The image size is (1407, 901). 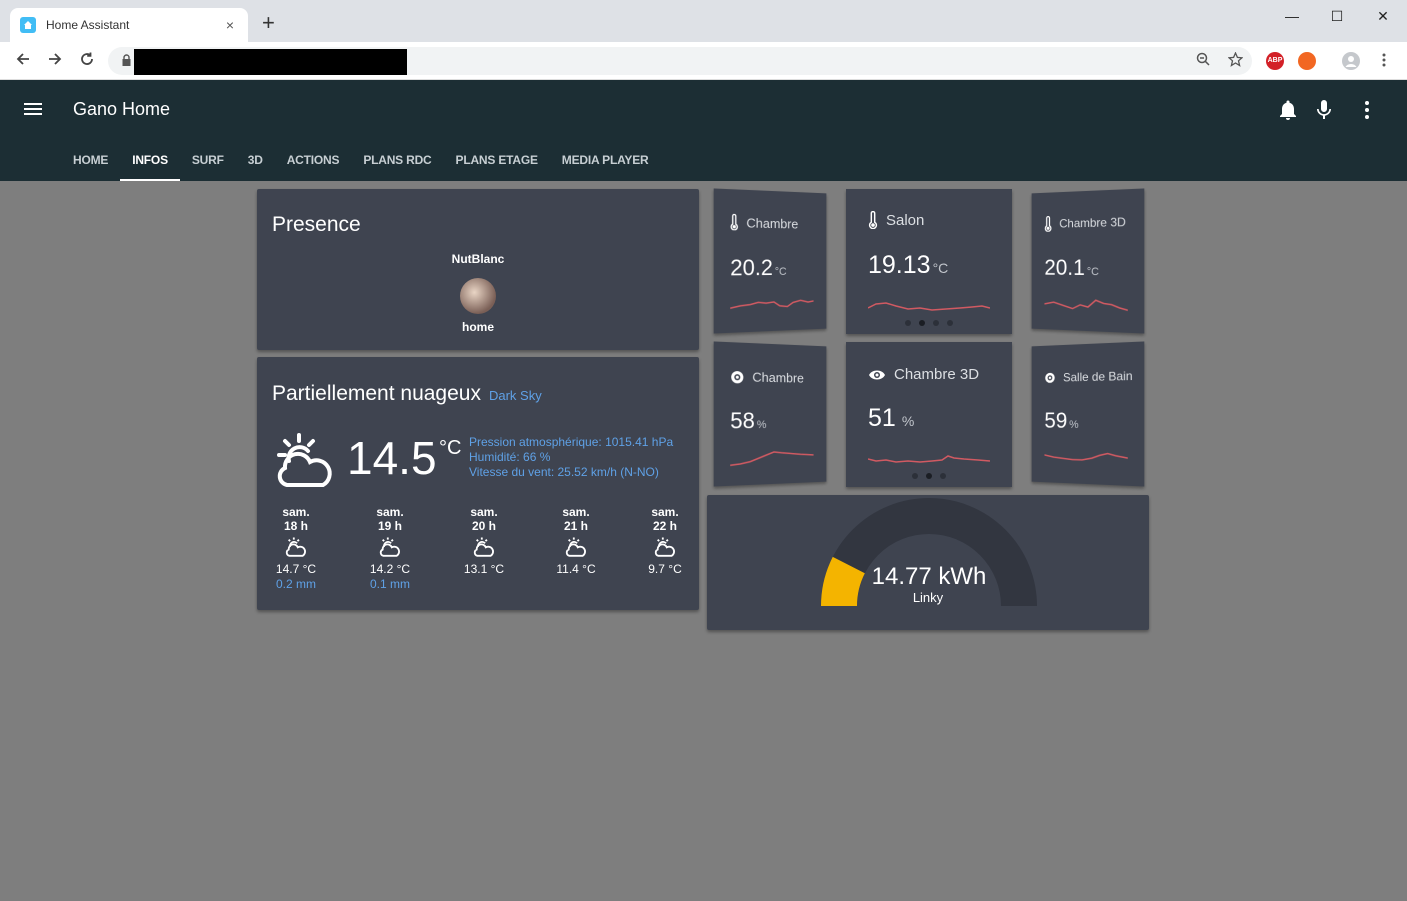 I want to click on forecast-temp: 11.4 °C, so click(x=576, y=569).